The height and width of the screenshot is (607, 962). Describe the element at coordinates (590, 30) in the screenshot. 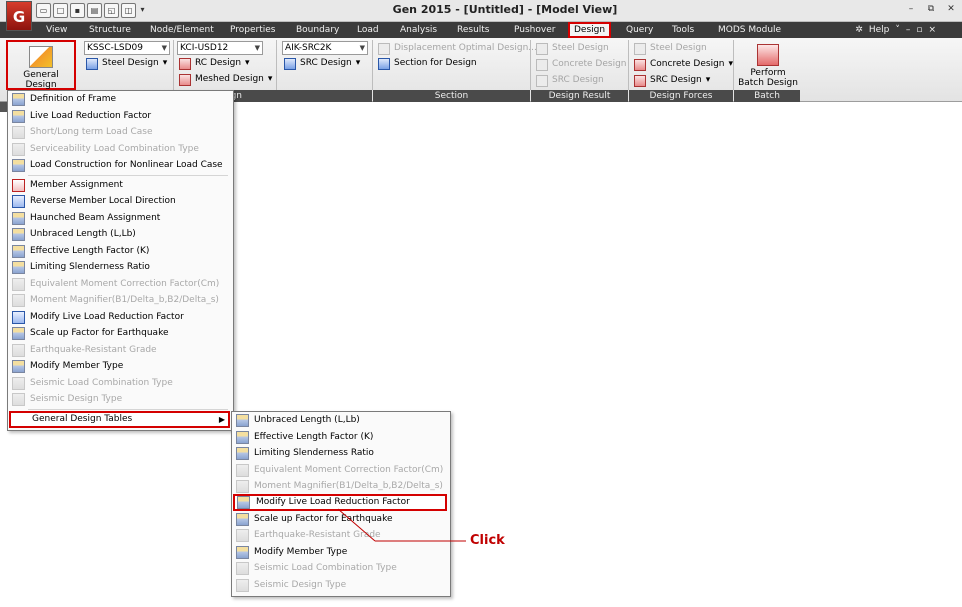

I see `menu-design: Design` at that location.